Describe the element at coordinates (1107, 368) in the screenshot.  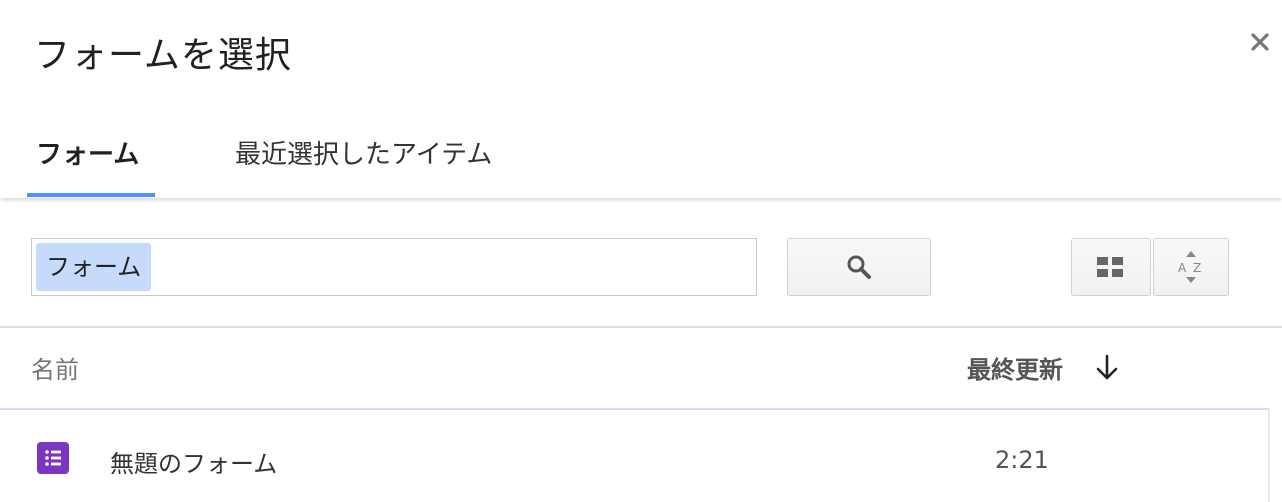
I see `arrow-down-icon` at that location.